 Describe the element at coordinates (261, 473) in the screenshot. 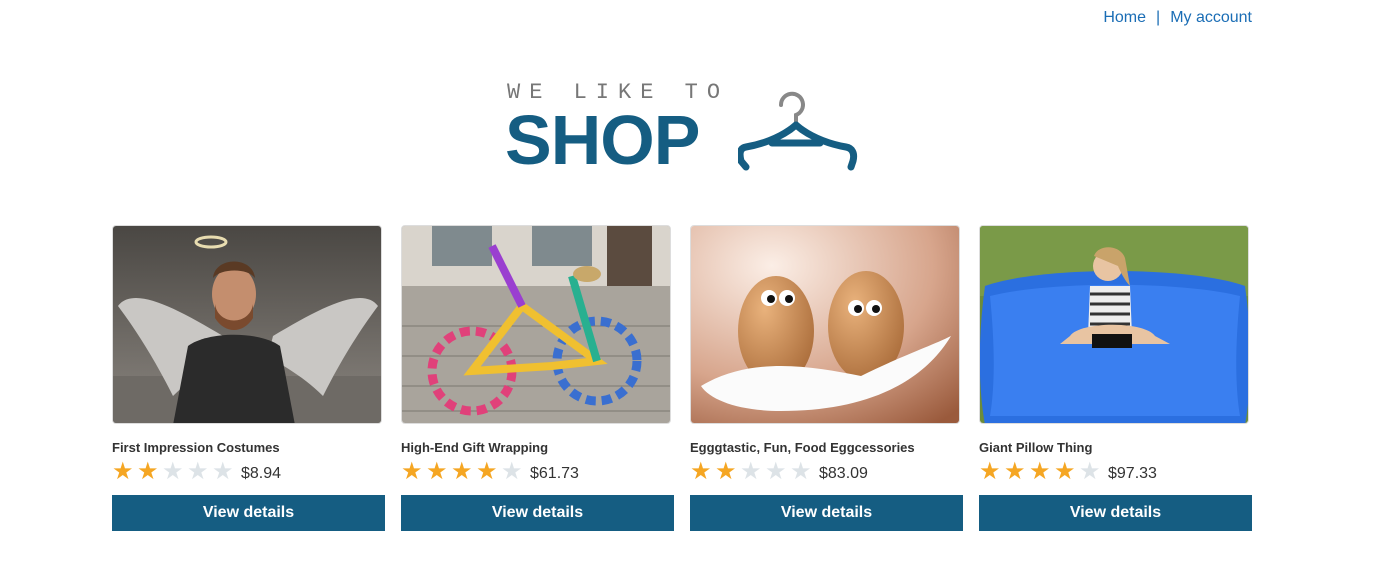

I see `product-price: $8.94` at that location.